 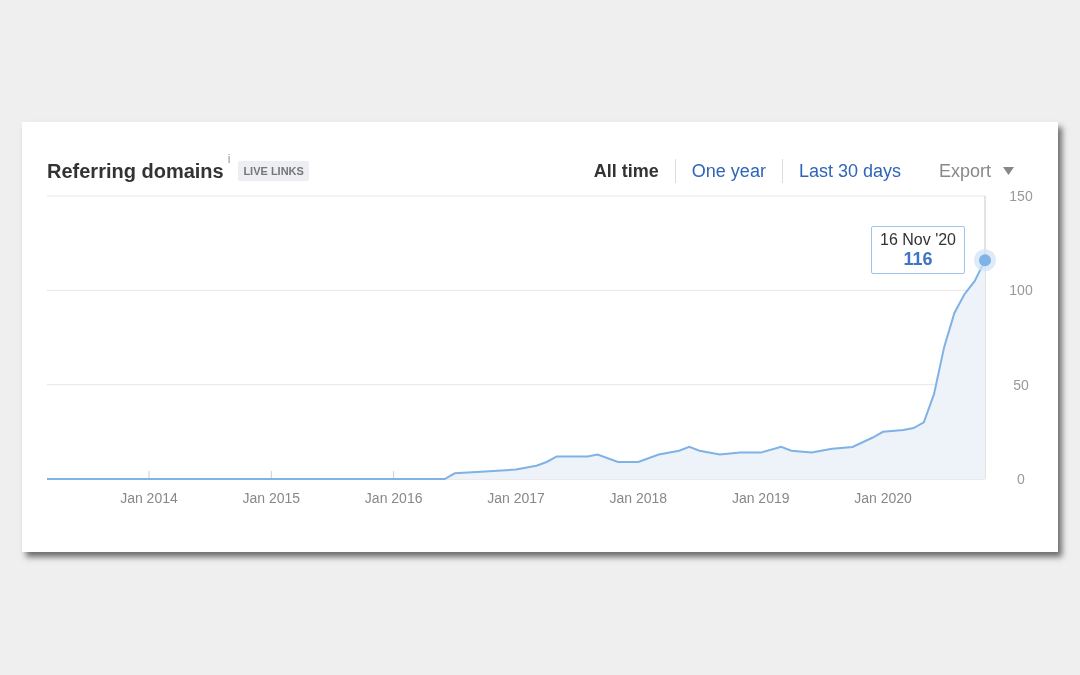 What do you see at coordinates (918, 240) in the screenshot?
I see `tooltip-date: 16 Nov '20` at bounding box center [918, 240].